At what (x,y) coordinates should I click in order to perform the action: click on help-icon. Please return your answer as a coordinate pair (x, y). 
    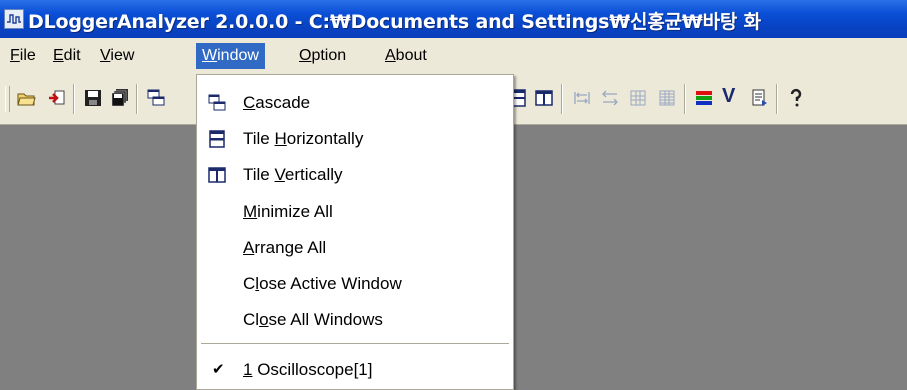
    Looking at the image, I should click on (796, 98).